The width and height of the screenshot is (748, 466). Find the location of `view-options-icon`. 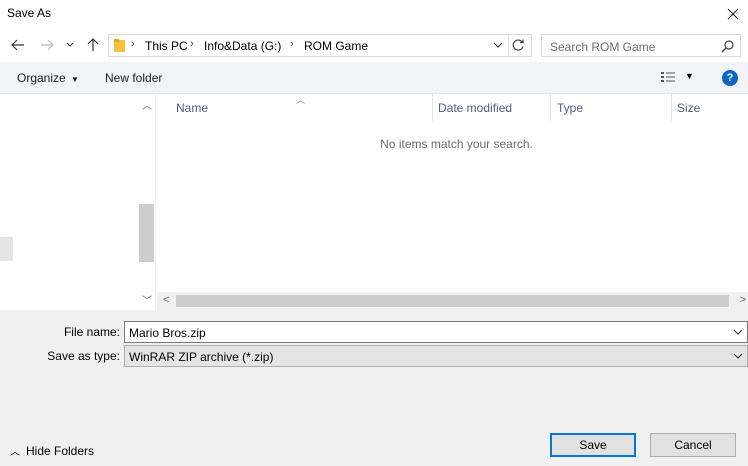

view-options-icon is located at coordinates (668, 78).